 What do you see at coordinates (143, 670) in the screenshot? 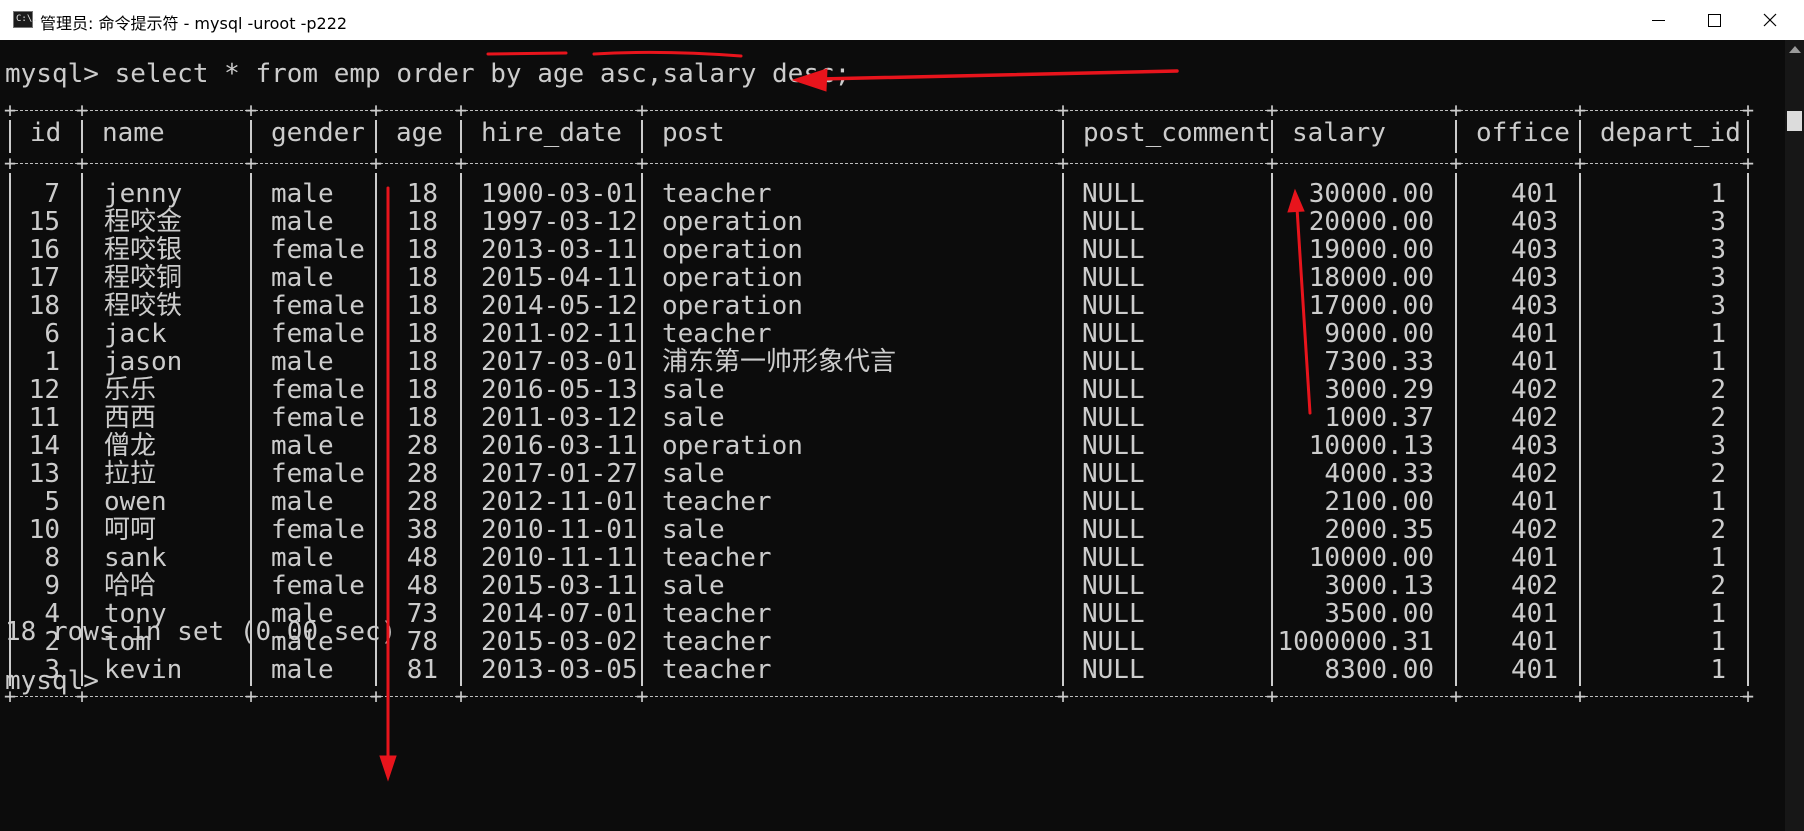
I see `cell-name: kevin` at bounding box center [143, 670].